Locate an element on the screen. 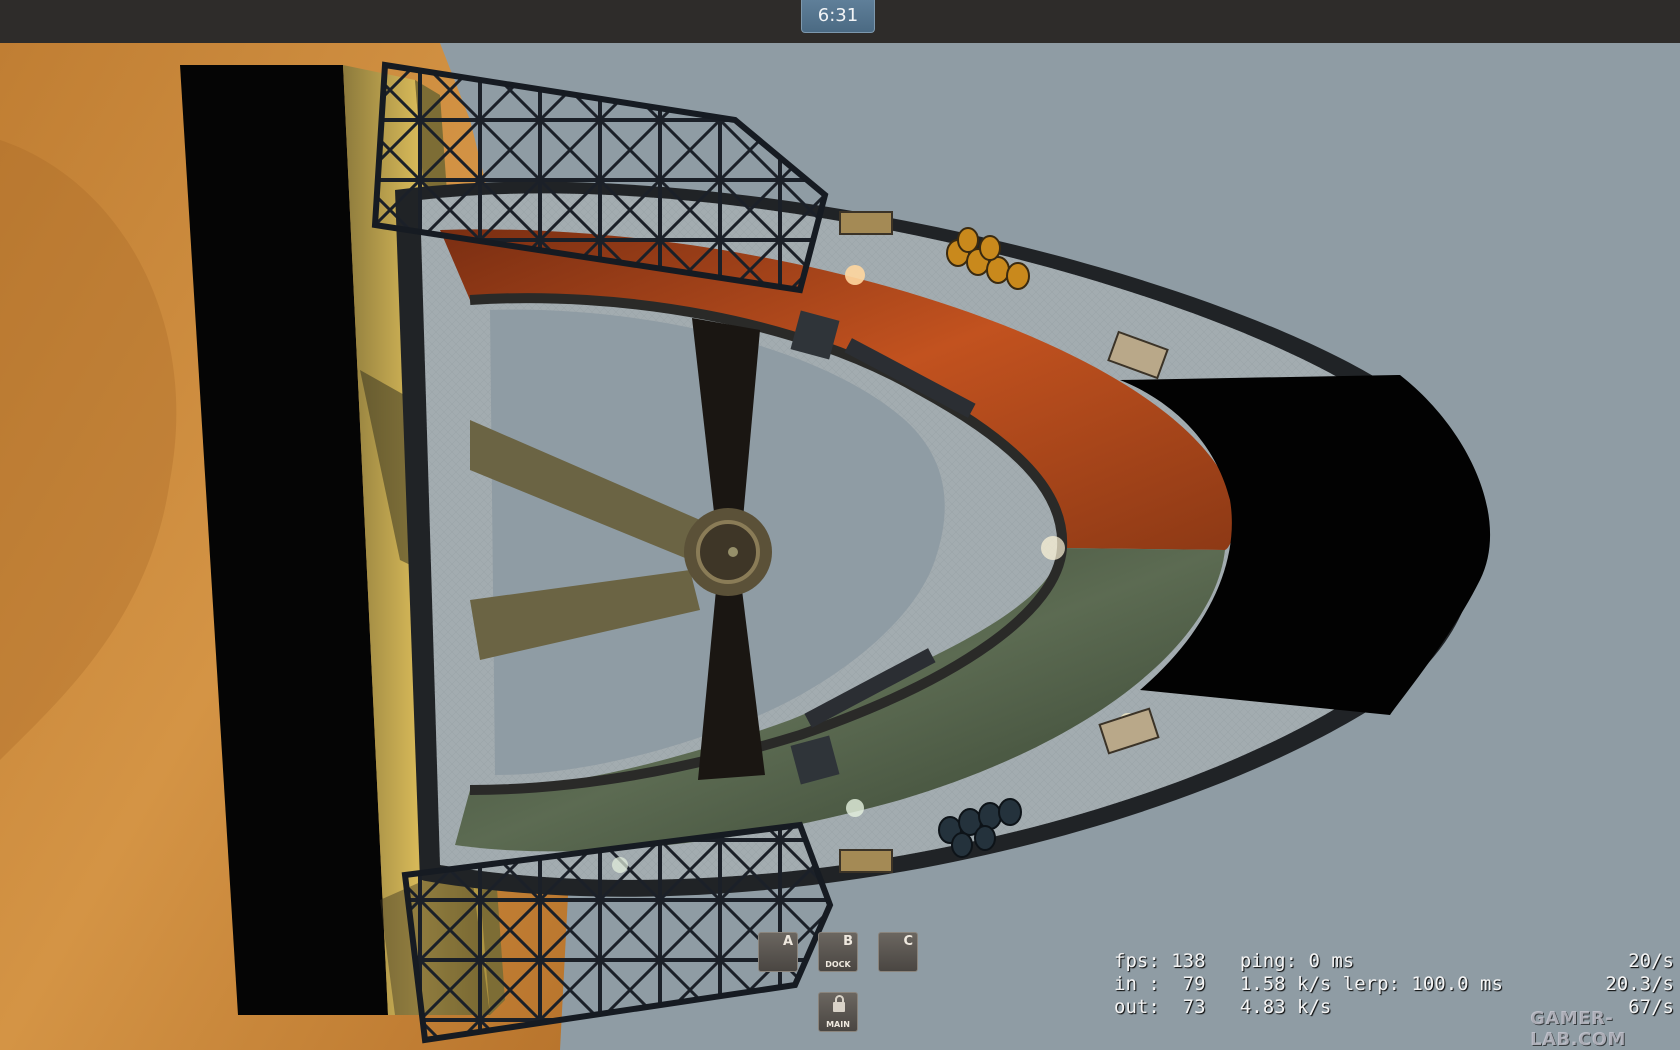  control-point-b: B DOCK is located at coordinates (838, 952).